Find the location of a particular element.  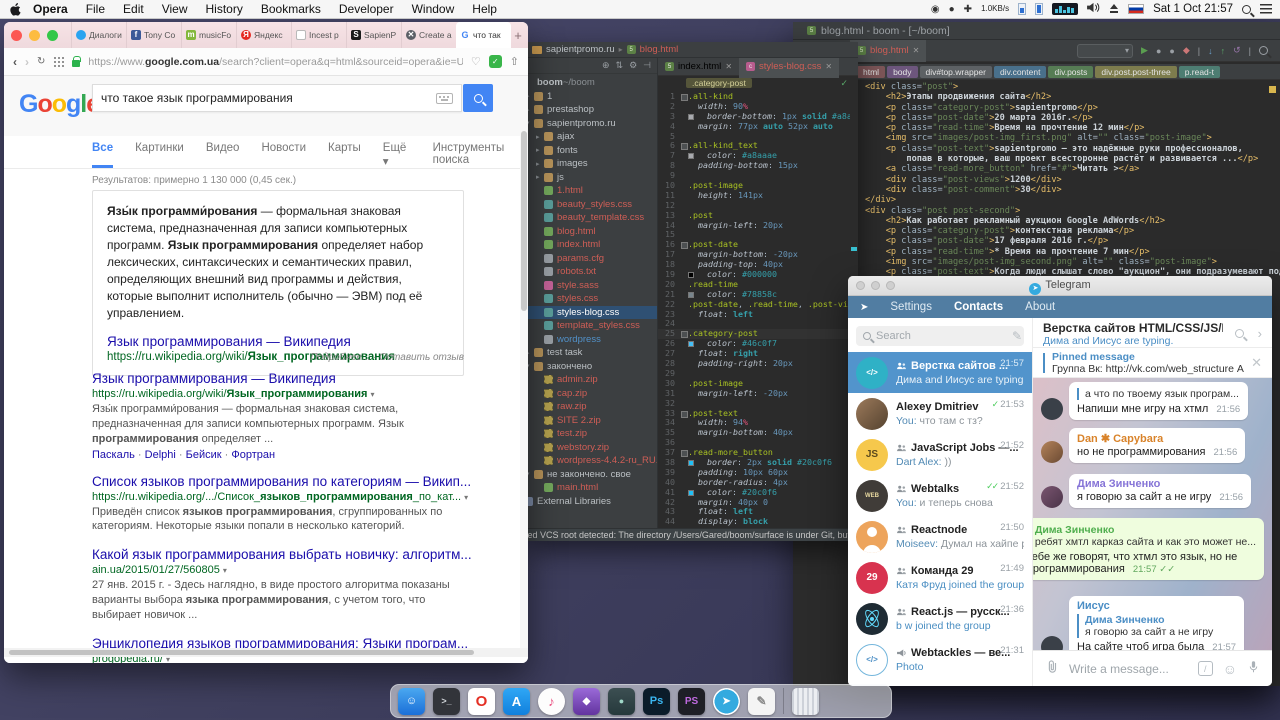

google-nav-5: Карты is located at coordinates (344, 155).